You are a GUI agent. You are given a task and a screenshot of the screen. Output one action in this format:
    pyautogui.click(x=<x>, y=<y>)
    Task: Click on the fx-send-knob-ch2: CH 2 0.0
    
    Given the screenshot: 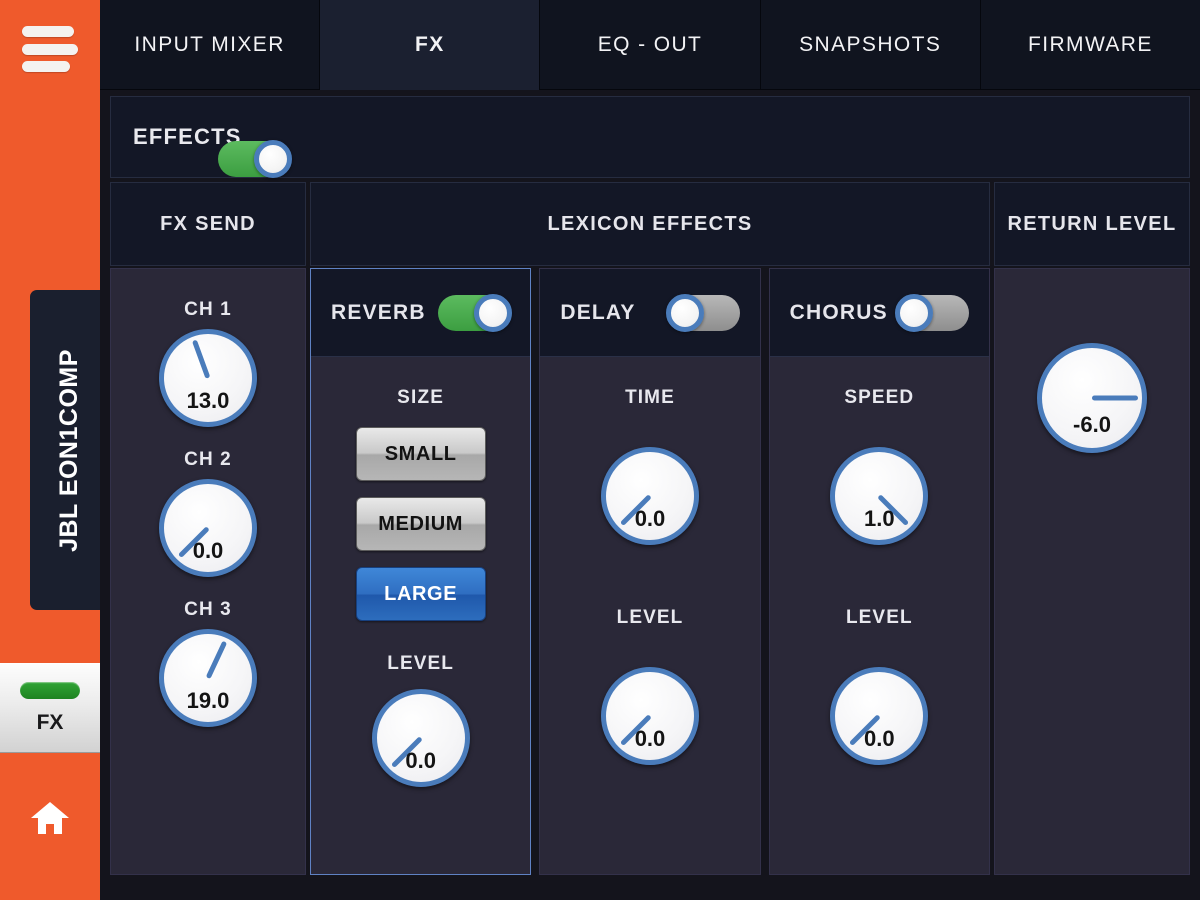 What is the action you would take?
    pyautogui.click(x=208, y=513)
    